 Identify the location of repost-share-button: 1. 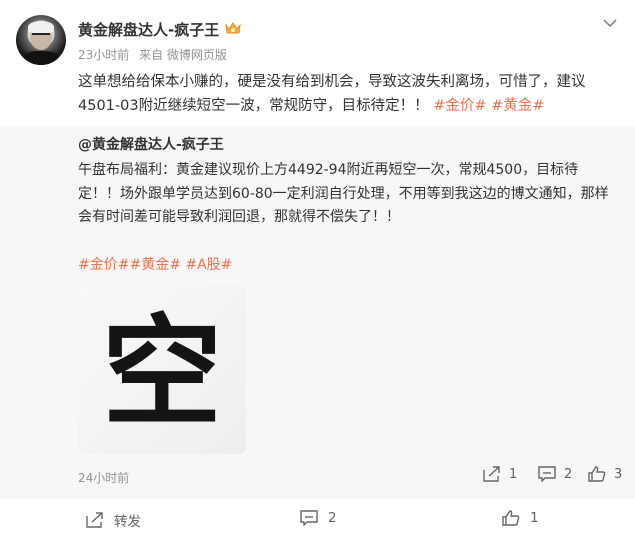
(500, 474).